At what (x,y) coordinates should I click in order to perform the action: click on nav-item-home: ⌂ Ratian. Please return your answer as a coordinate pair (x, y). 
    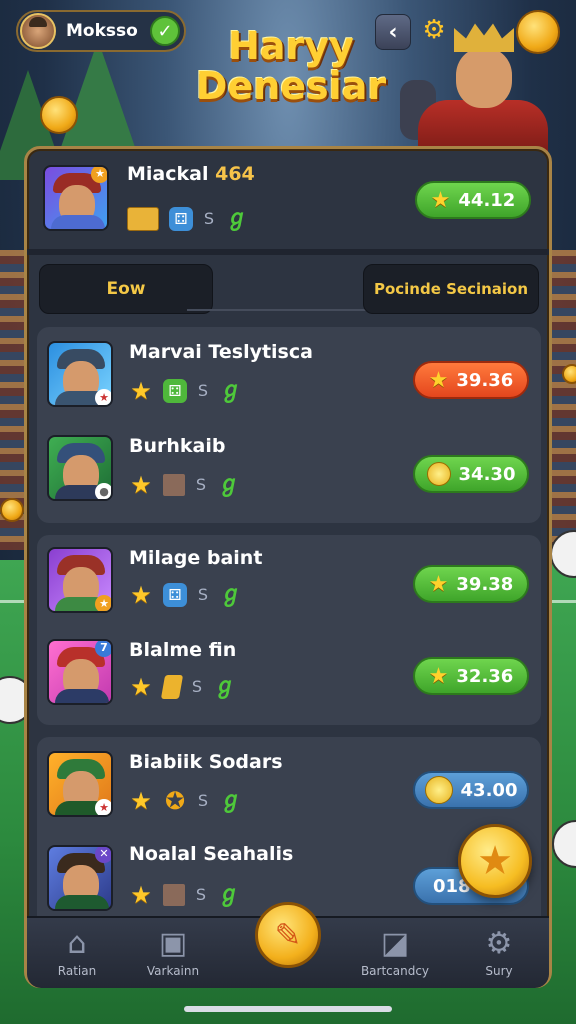
    Looking at the image, I should click on (77, 953).